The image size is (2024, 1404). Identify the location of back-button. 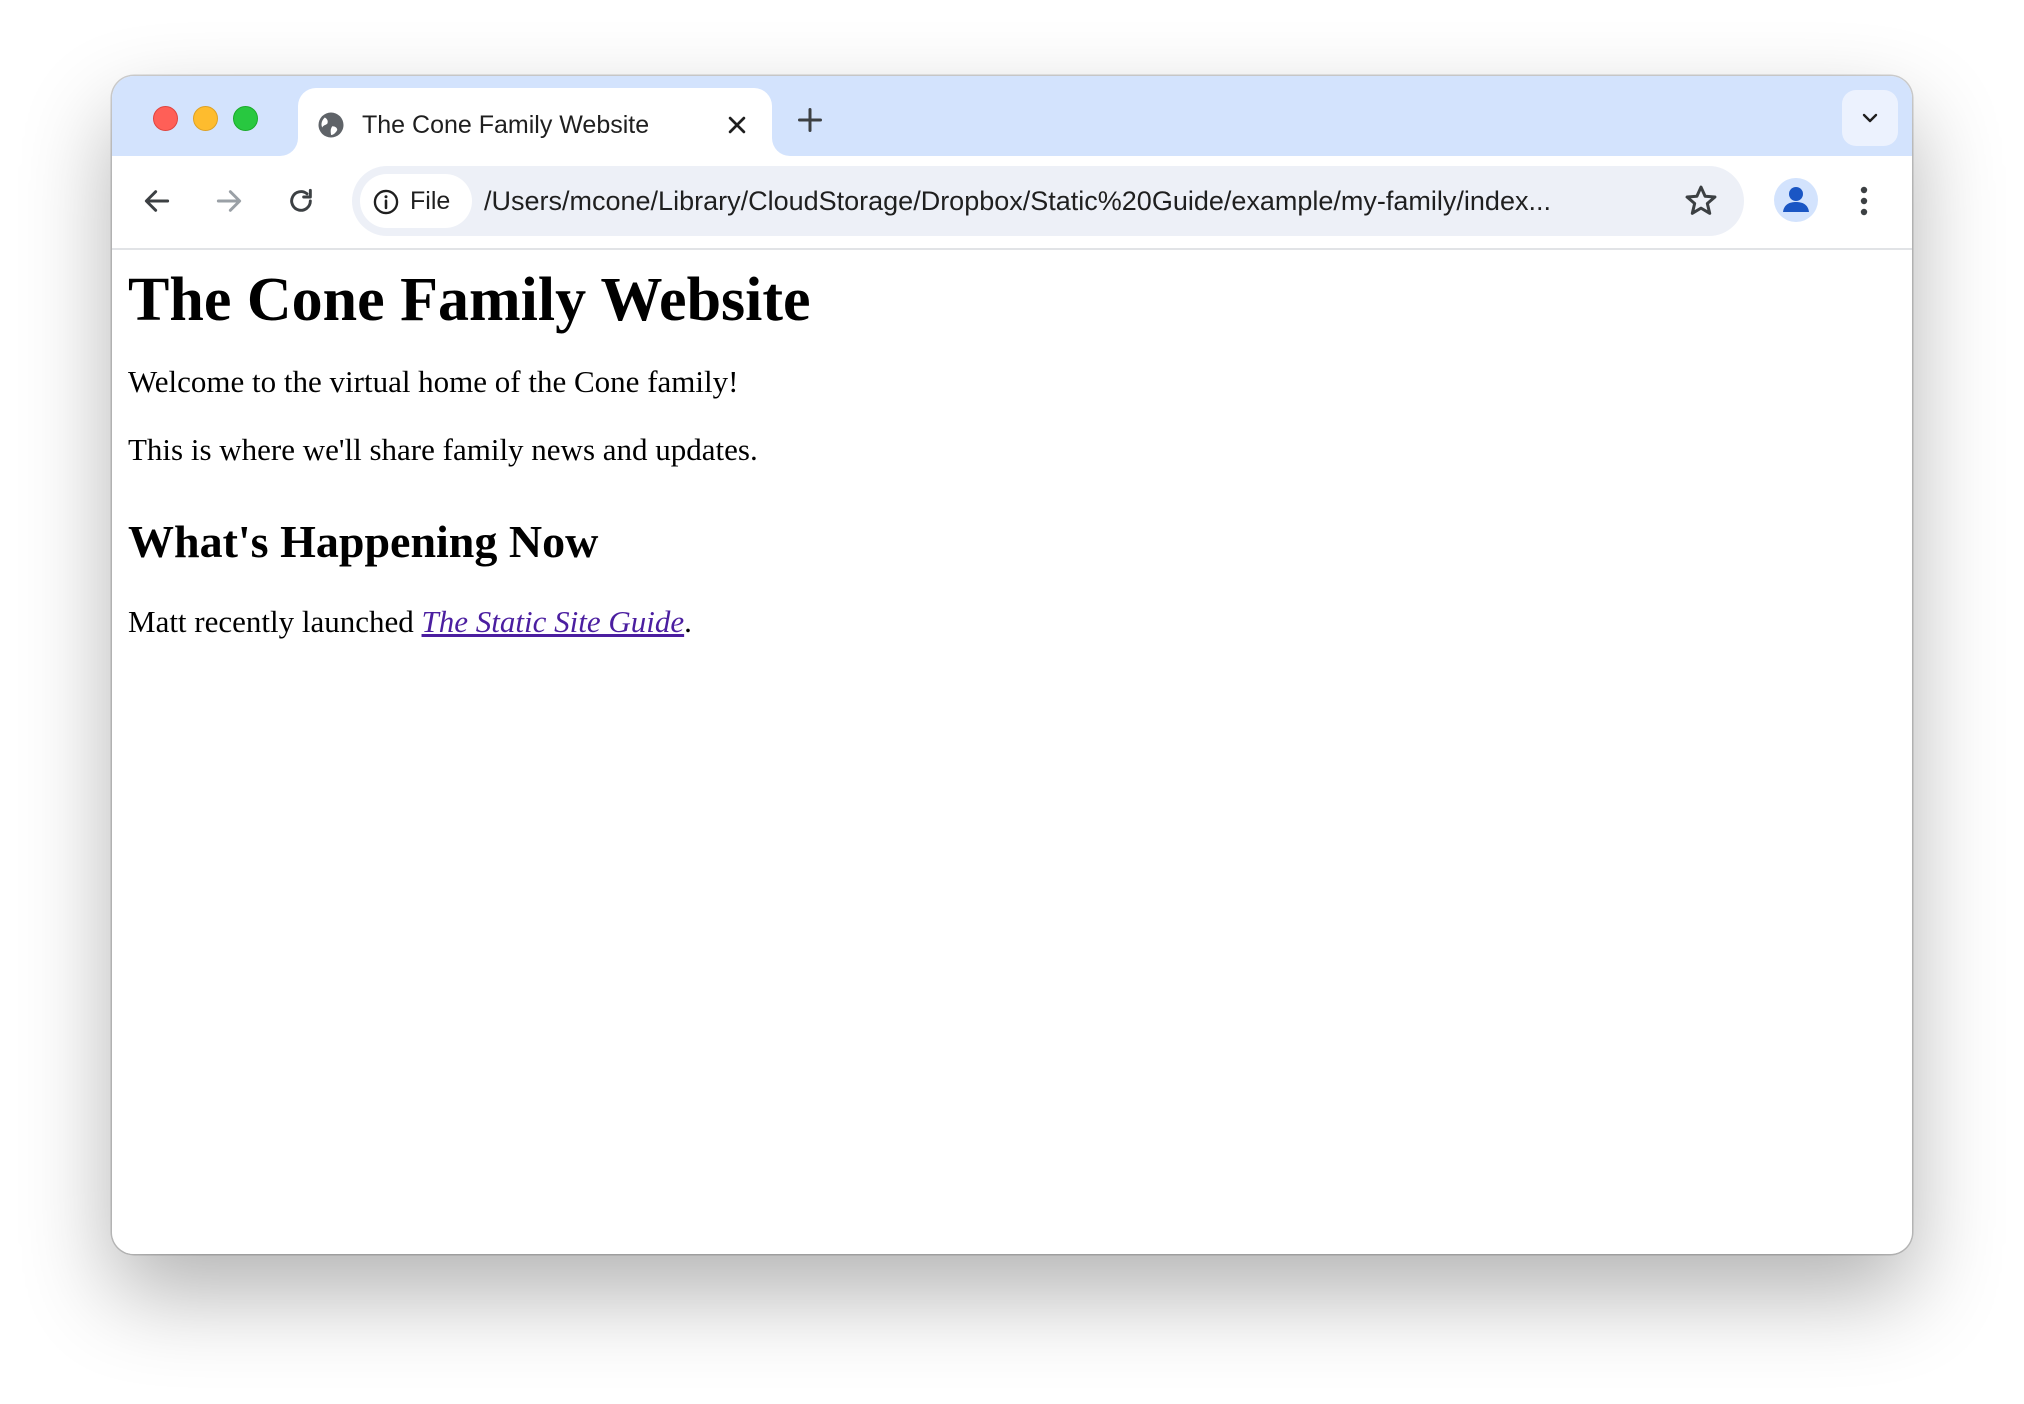
(157, 201).